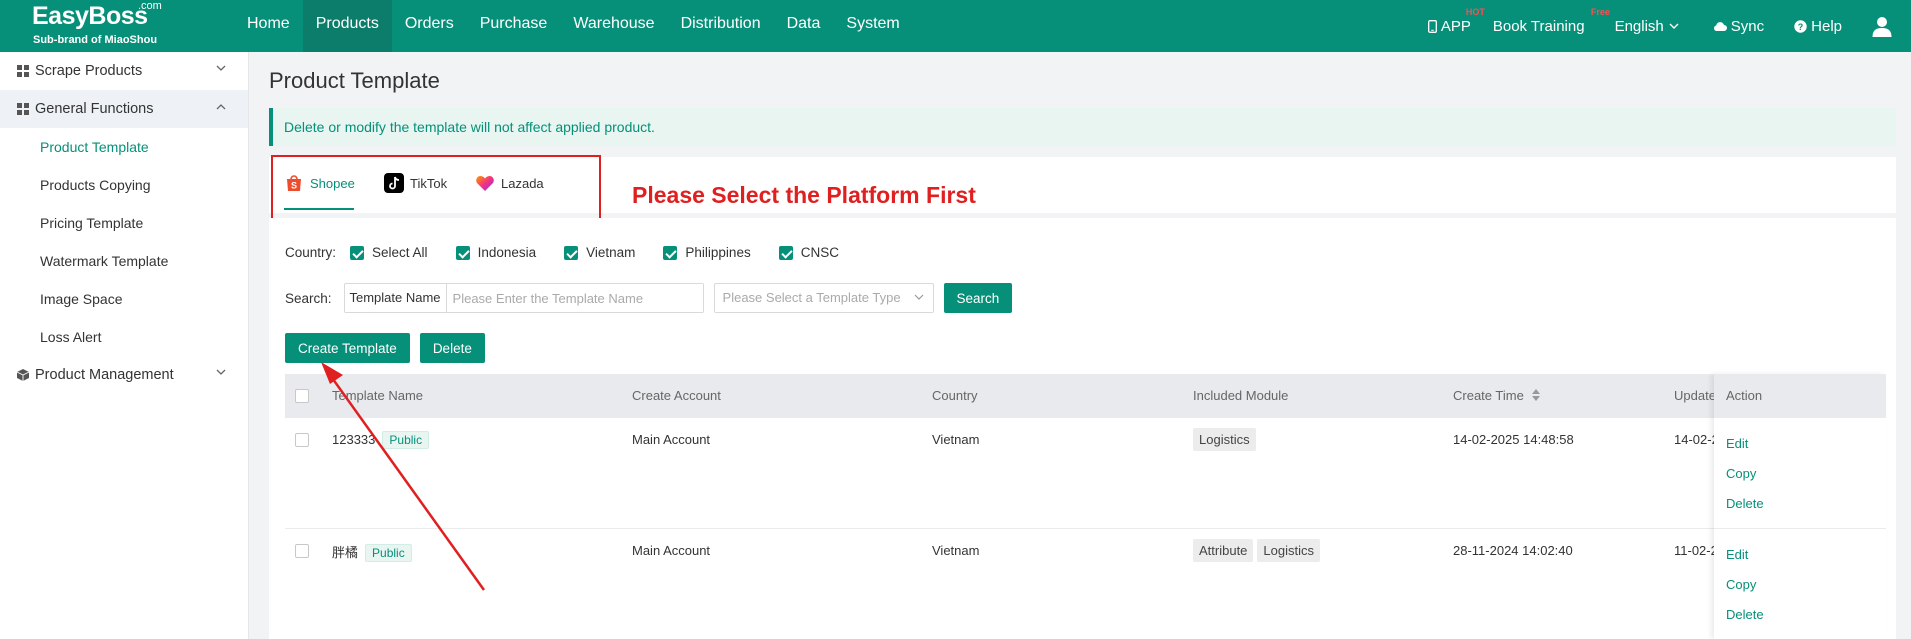 The image size is (1911, 639). What do you see at coordinates (1818, 26) in the screenshot?
I see `help-button: ? Help` at bounding box center [1818, 26].